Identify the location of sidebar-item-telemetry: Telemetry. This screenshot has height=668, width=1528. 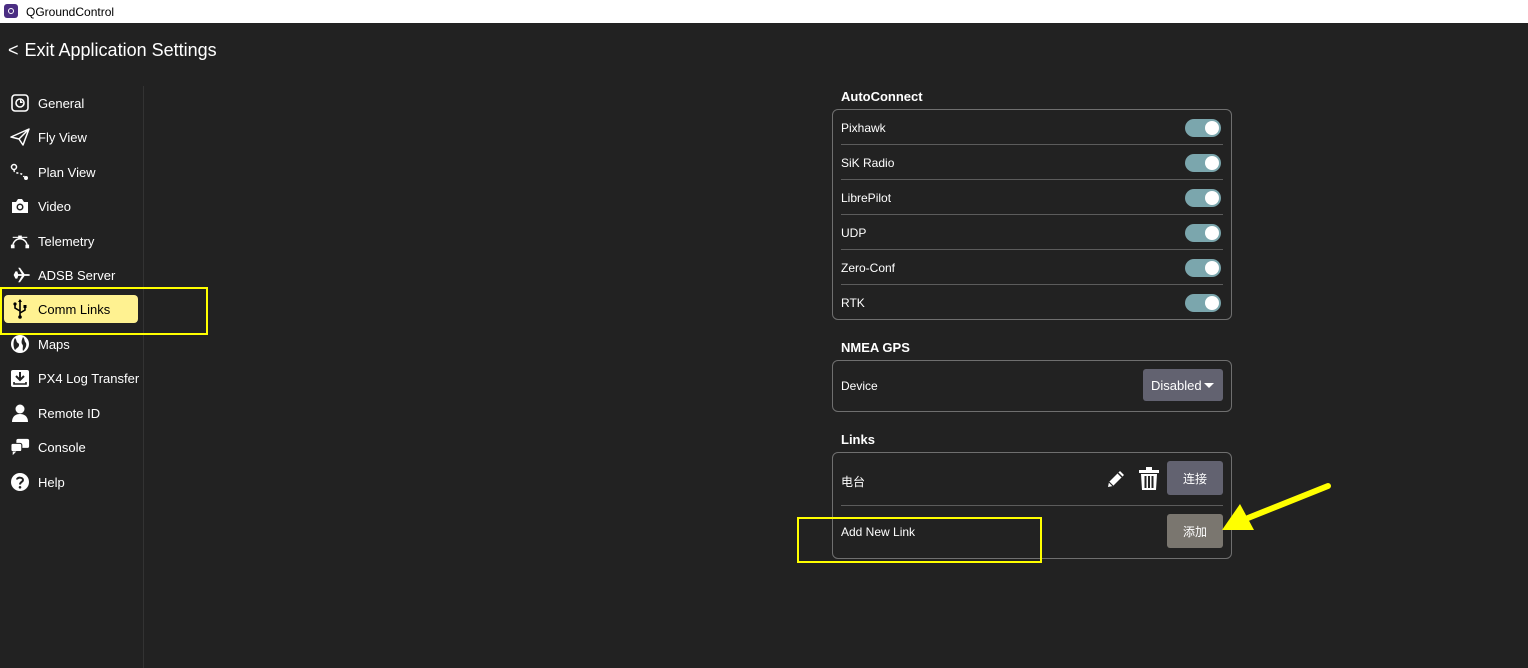
(71, 241).